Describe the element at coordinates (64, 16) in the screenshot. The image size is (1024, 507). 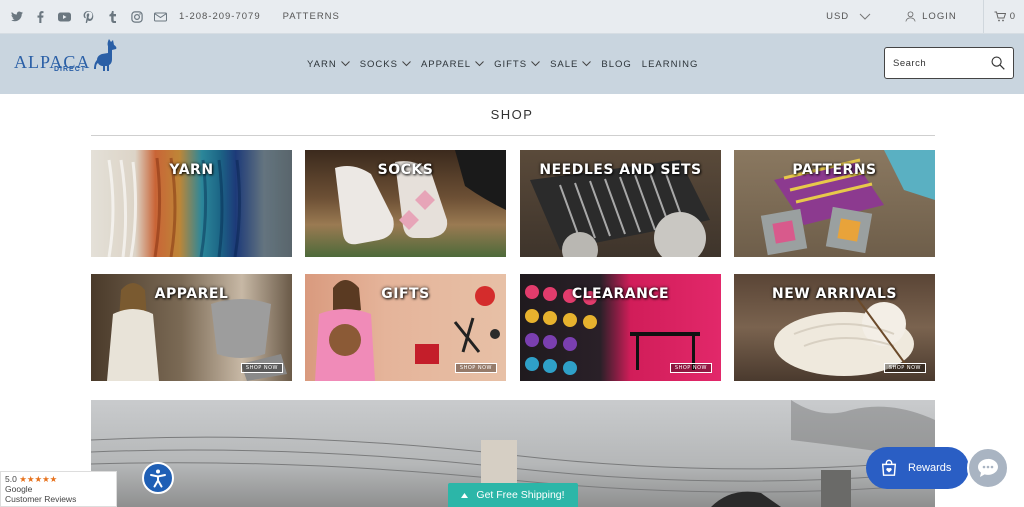
I see `youtube-icon` at that location.